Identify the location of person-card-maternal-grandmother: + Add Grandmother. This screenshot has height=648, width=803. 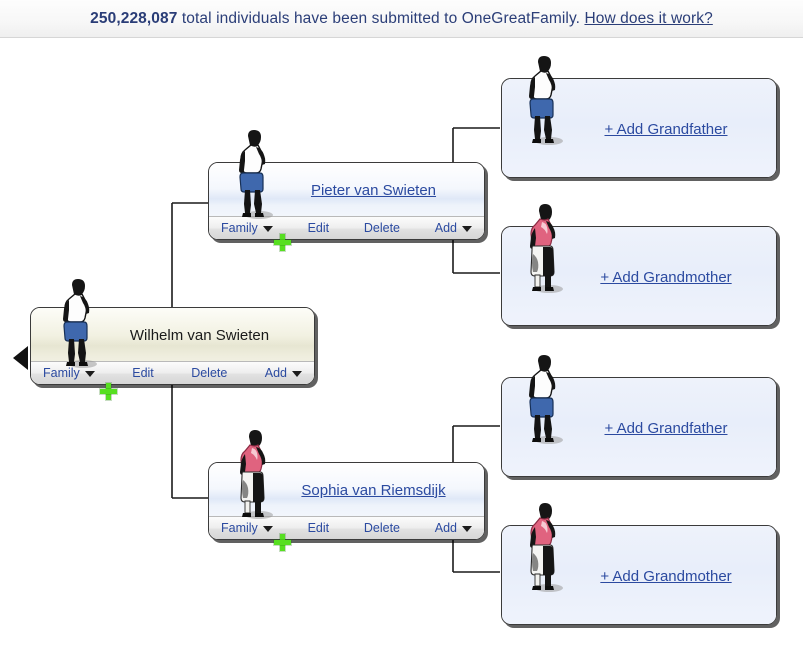
(639, 575).